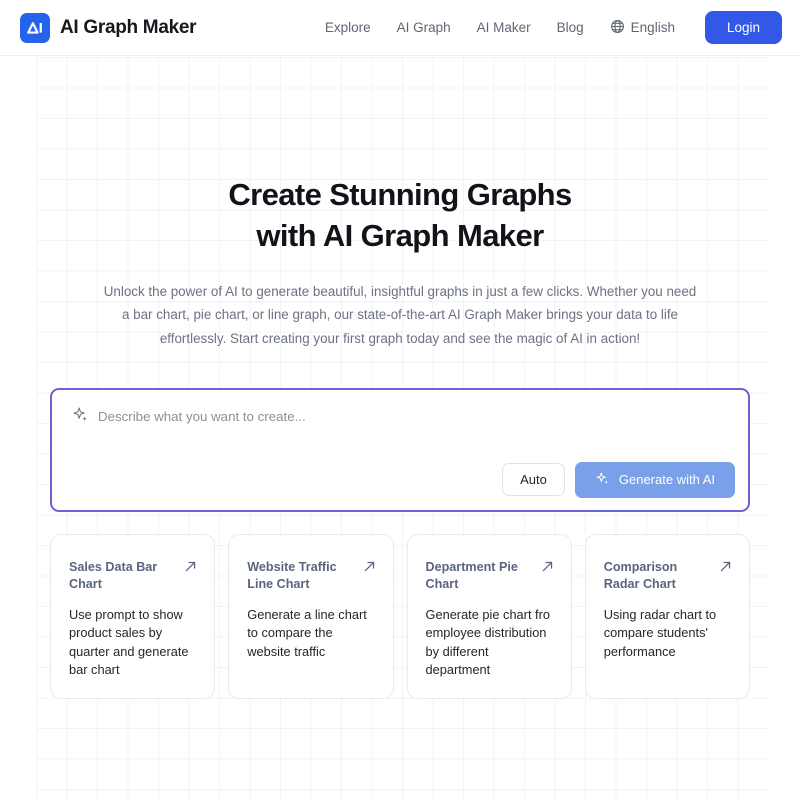 Image resolution: width=800 pixels, height=800 pixels. I want to click on card-title-text: Department Pie Chart, so click(471, 575).